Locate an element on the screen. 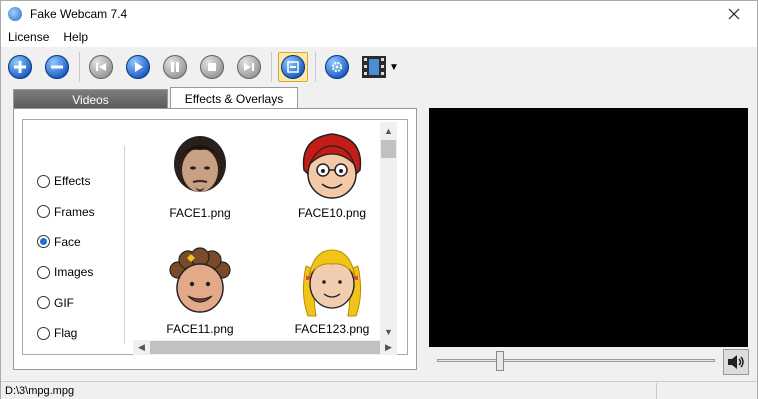 This screenshot has height=399, width=758. next-button is located at coordinates (249, 67).